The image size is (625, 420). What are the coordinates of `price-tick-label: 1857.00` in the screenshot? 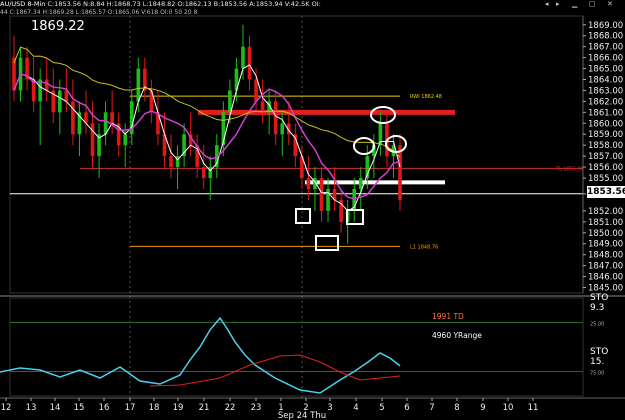 It's located at (605, 157).